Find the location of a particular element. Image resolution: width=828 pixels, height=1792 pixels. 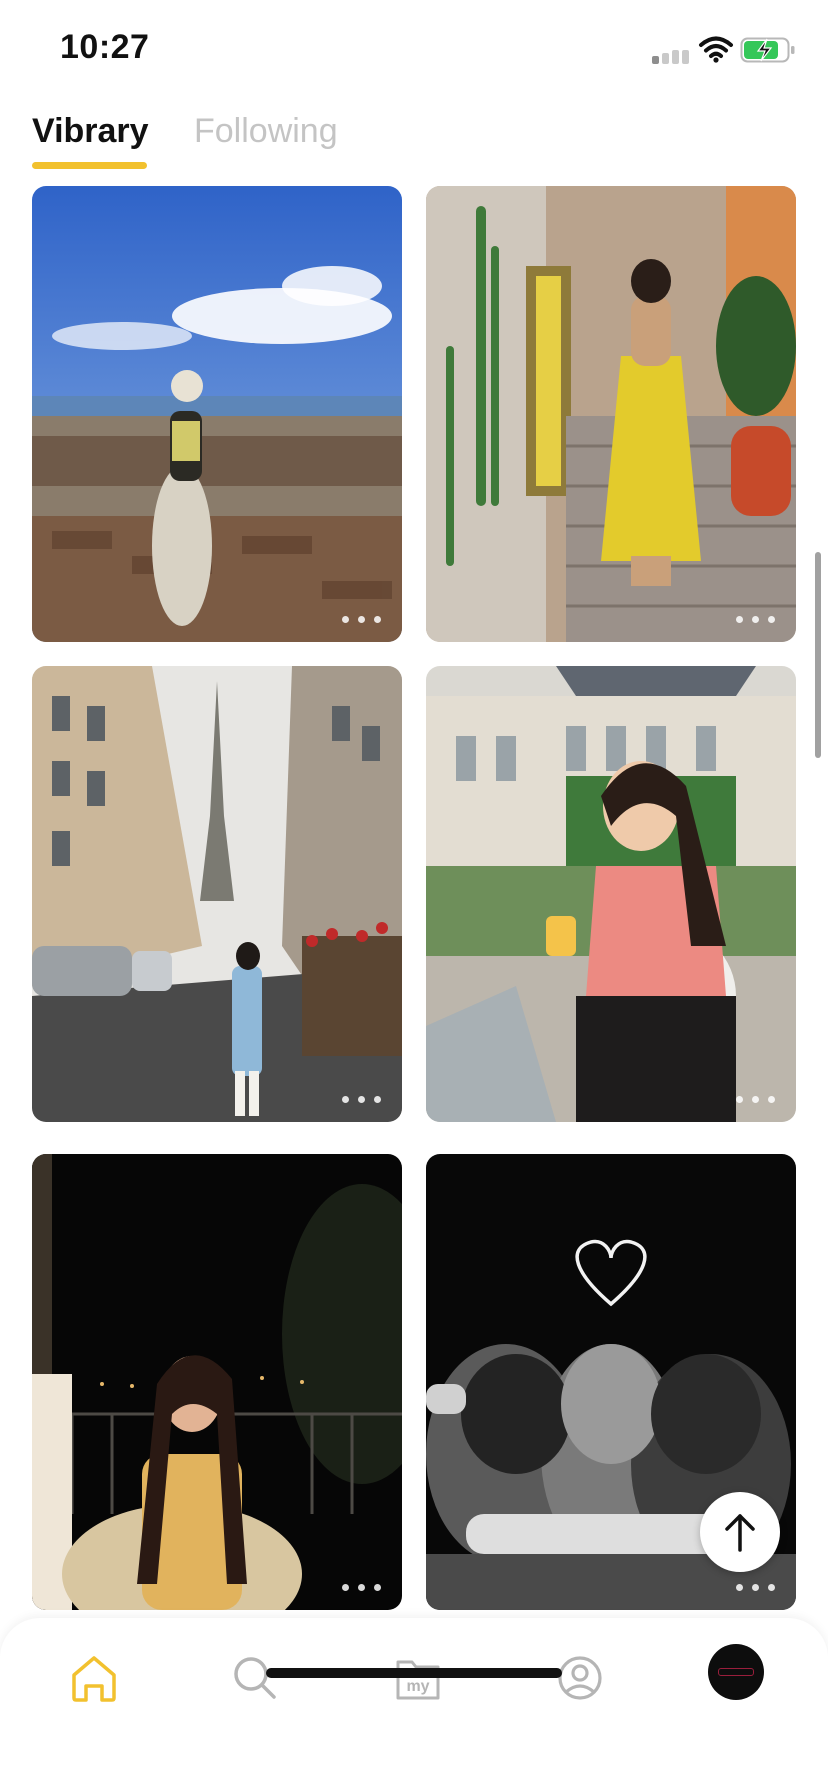

my-folder-icon: my is located at coordinates (418, 1680).